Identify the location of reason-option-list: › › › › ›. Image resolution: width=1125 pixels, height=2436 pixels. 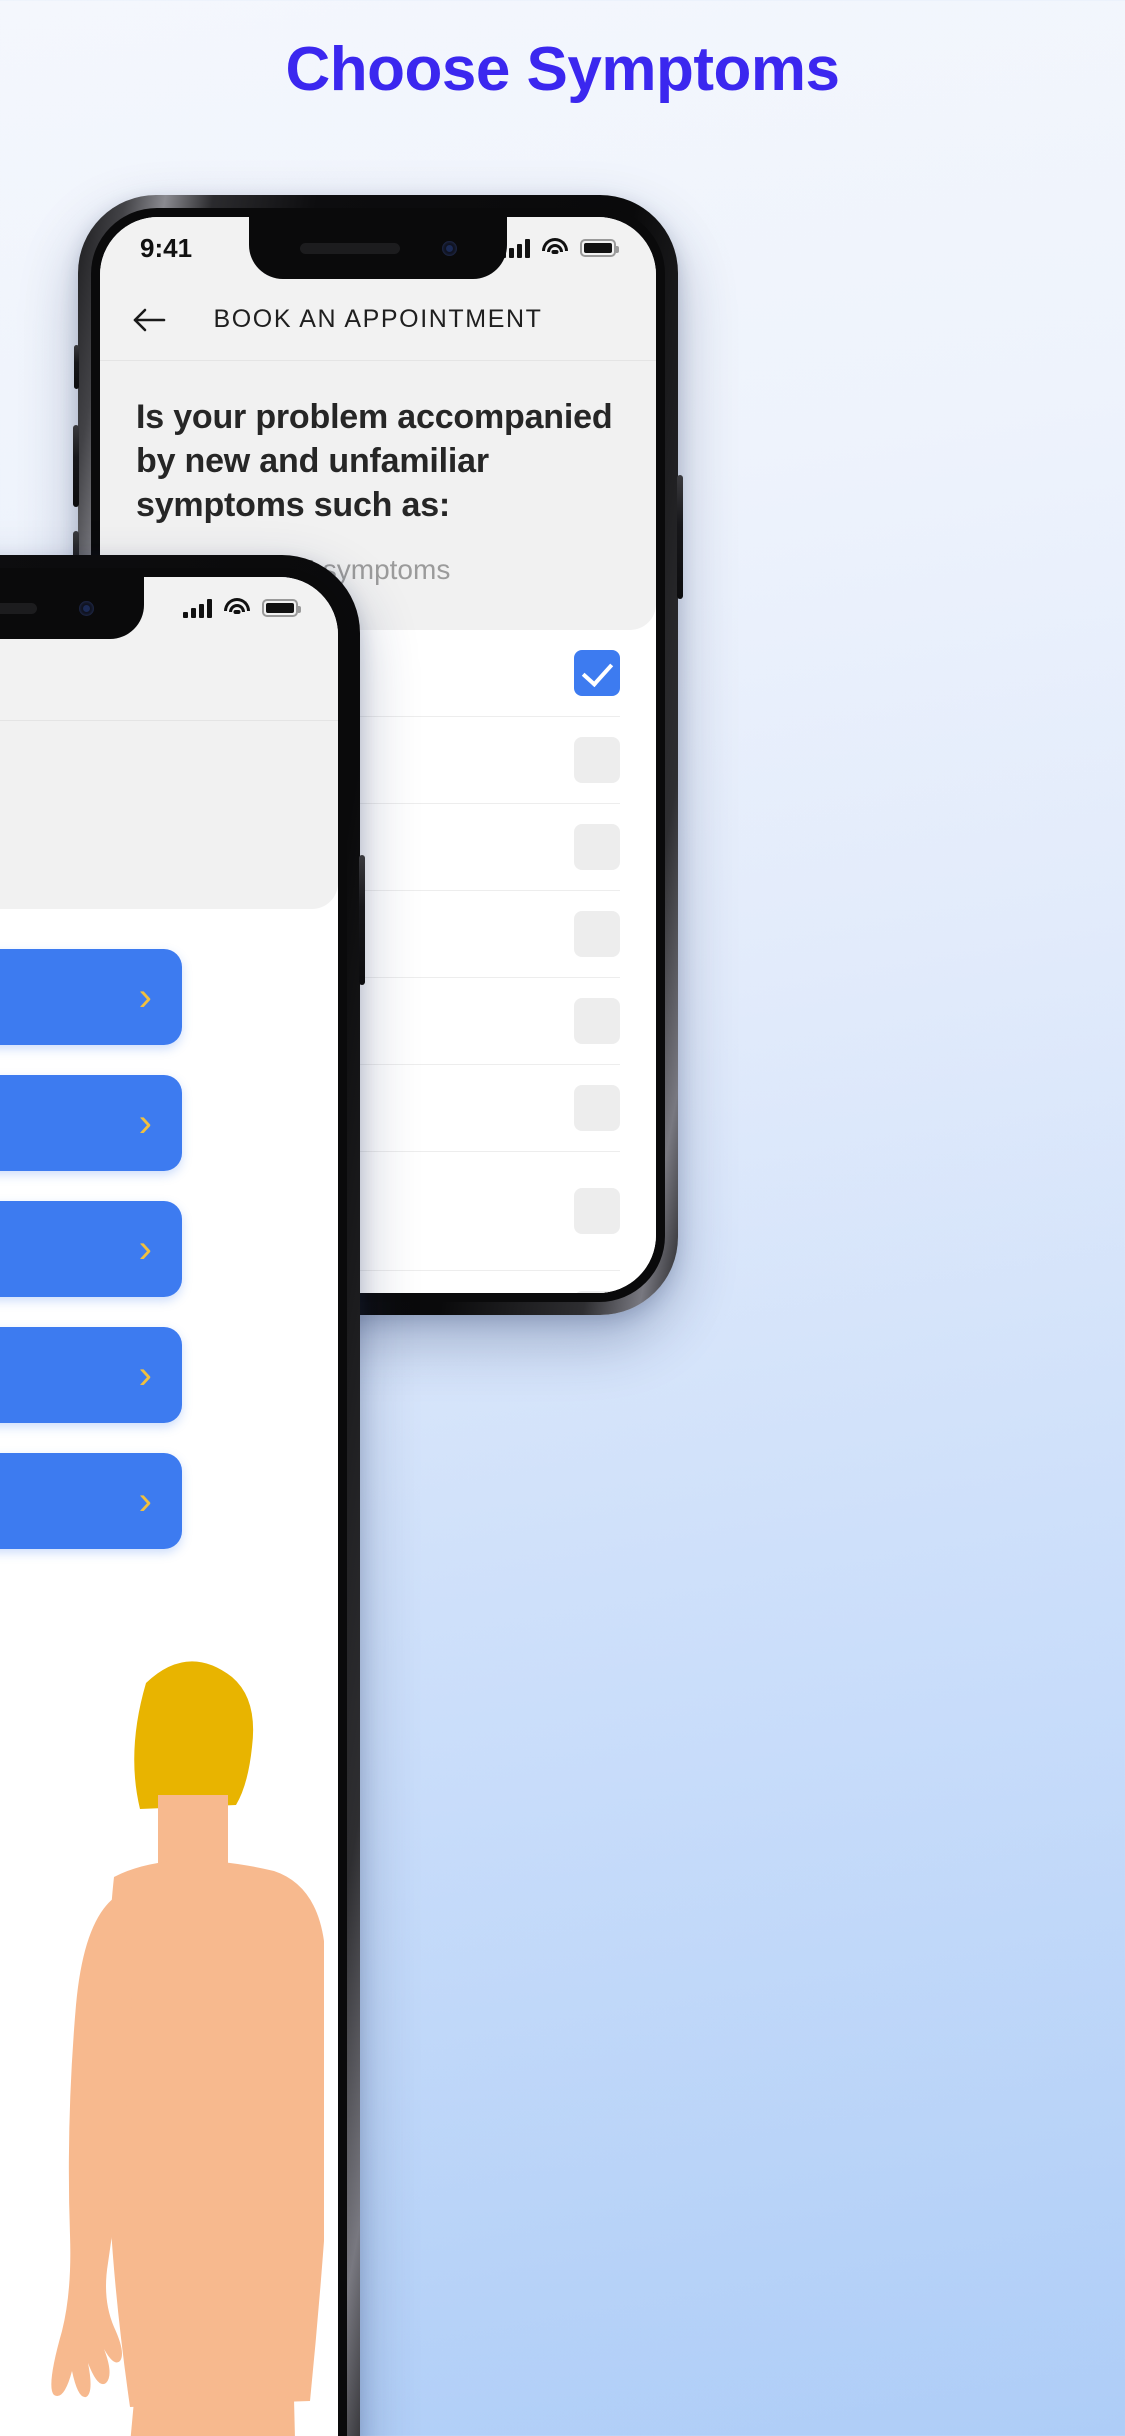
(91, 1249).